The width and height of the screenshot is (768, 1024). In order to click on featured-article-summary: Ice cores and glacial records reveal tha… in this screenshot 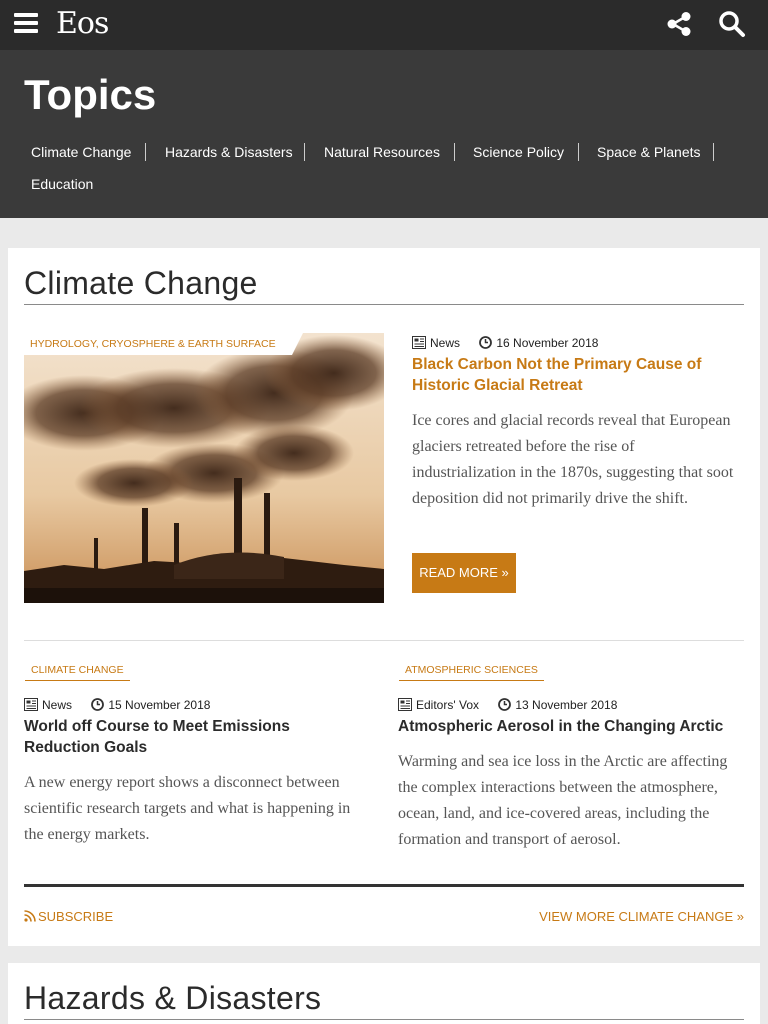, I will do `click(573, 459)`.